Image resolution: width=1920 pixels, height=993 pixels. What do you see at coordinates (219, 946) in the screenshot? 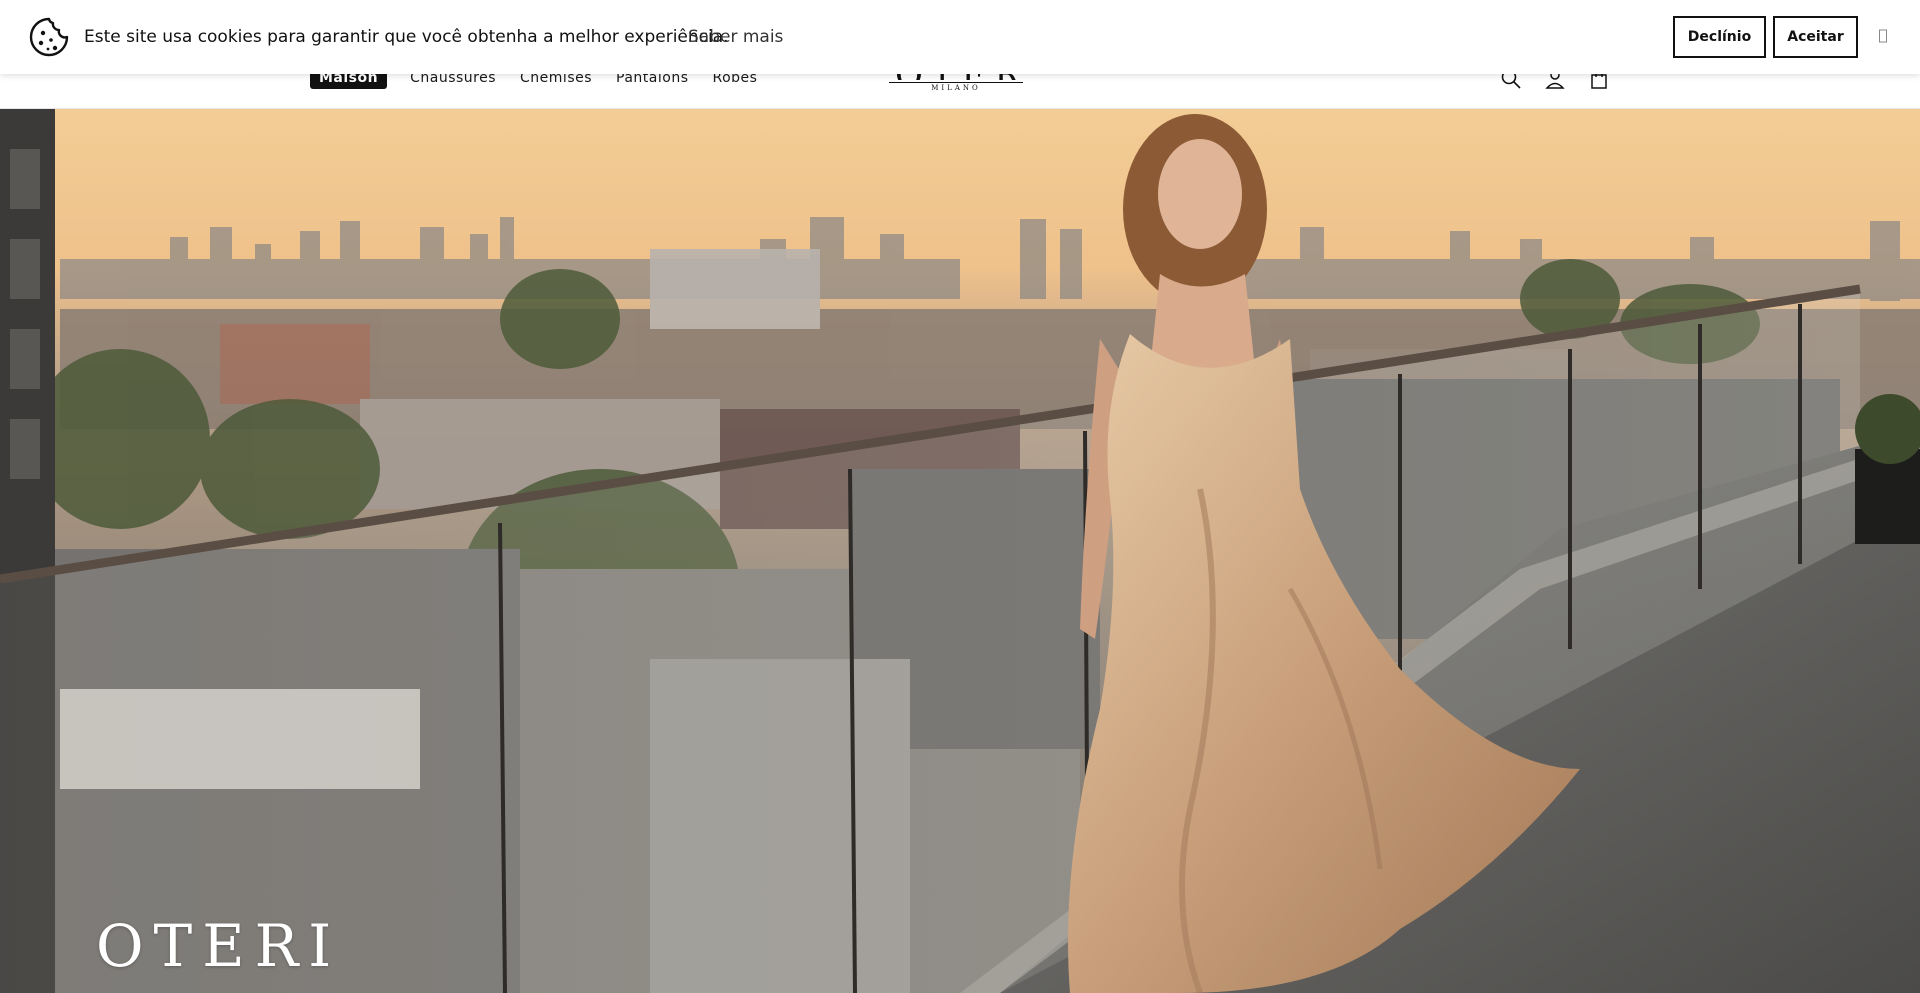
I see `hero-title: OTERI` at bounding box center [219, 946].